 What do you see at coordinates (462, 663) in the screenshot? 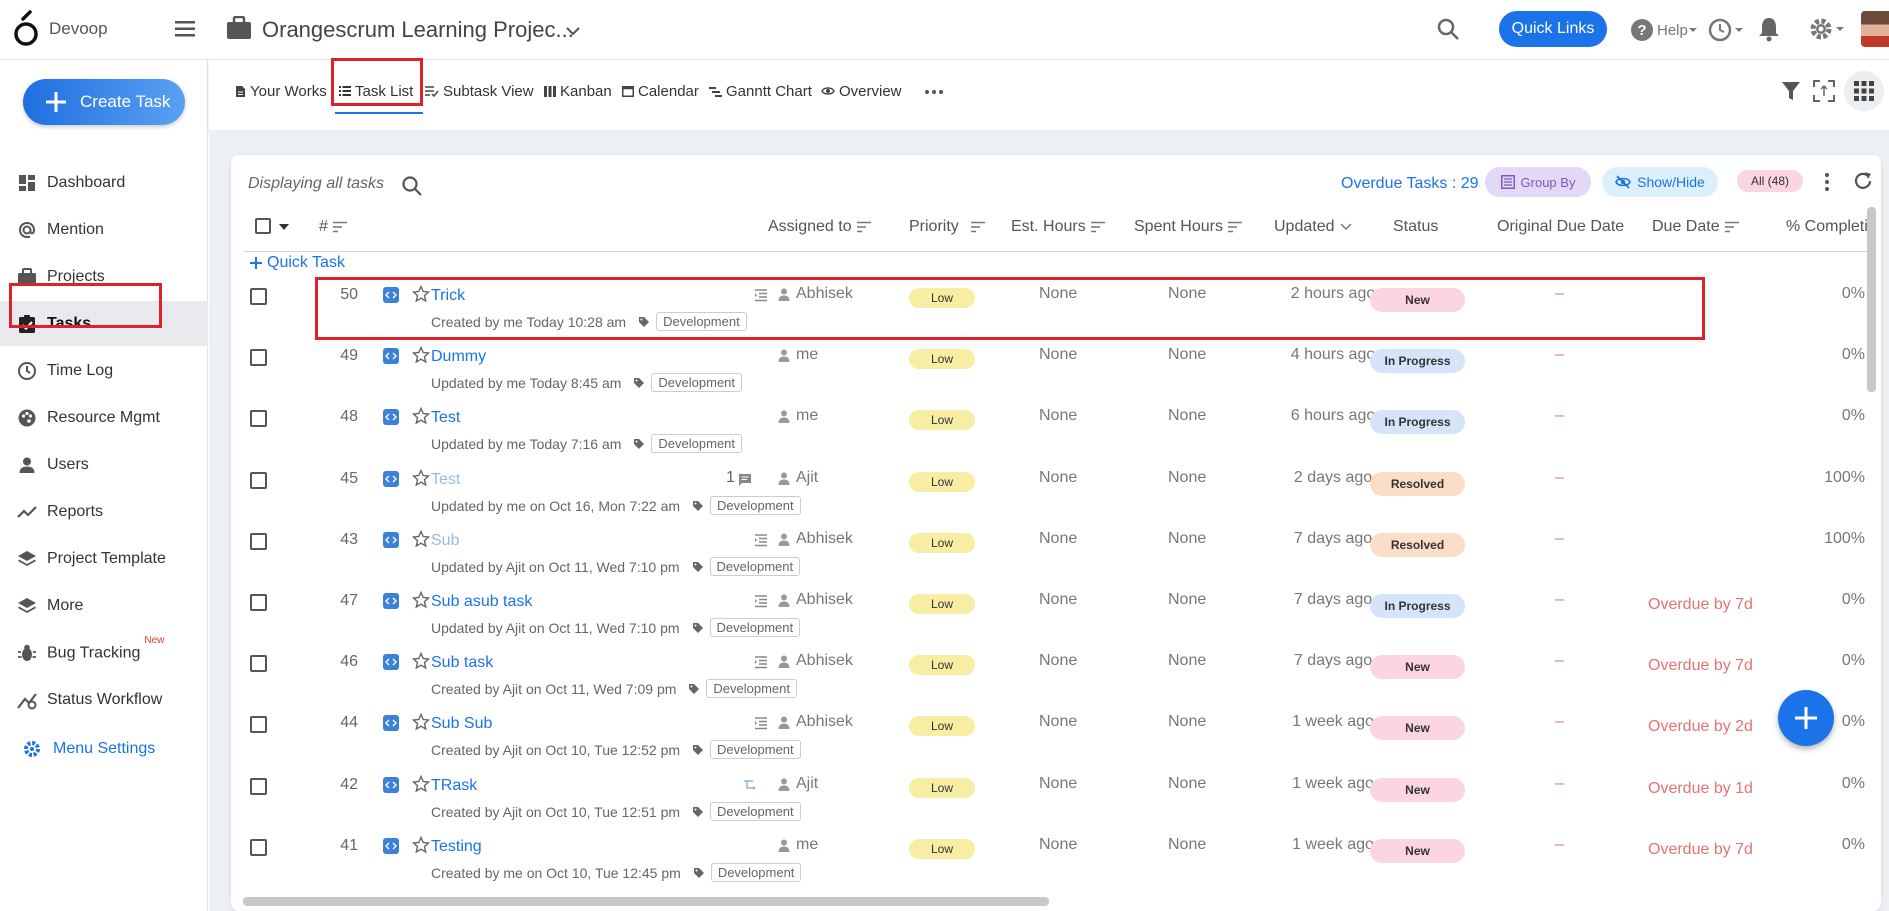
I see `task-title-link: Sub task` at bounding box center [462, 663].